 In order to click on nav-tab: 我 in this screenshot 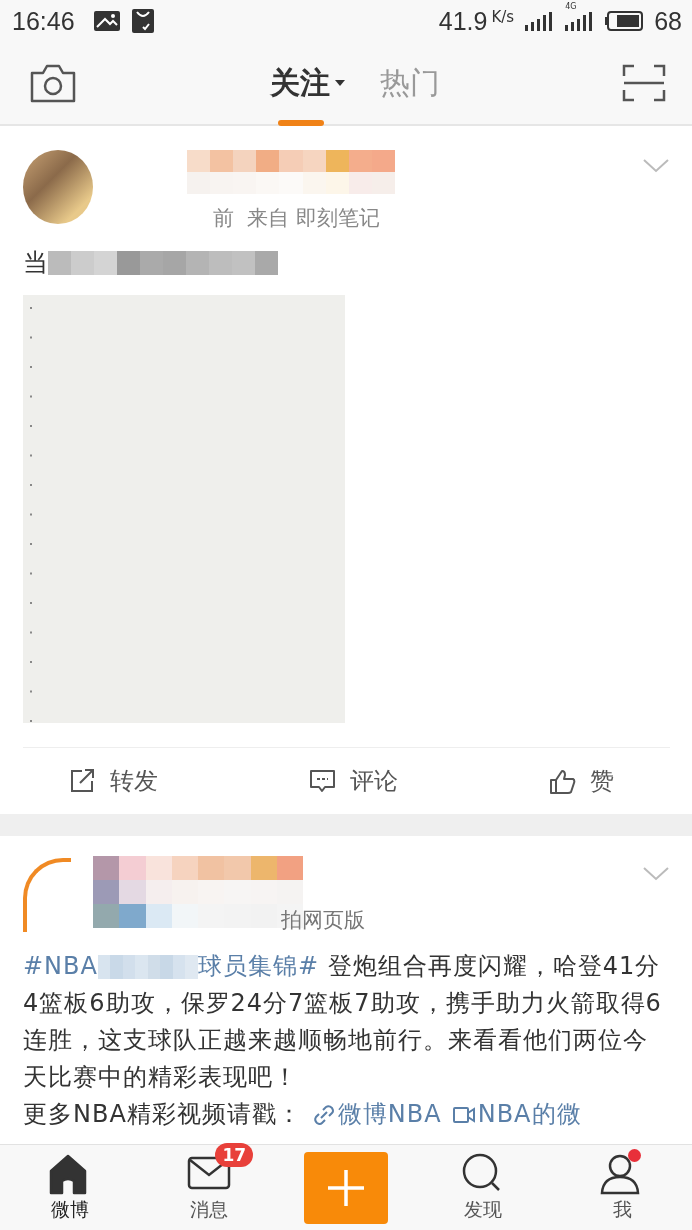, I will do `click(622, 1209)`.